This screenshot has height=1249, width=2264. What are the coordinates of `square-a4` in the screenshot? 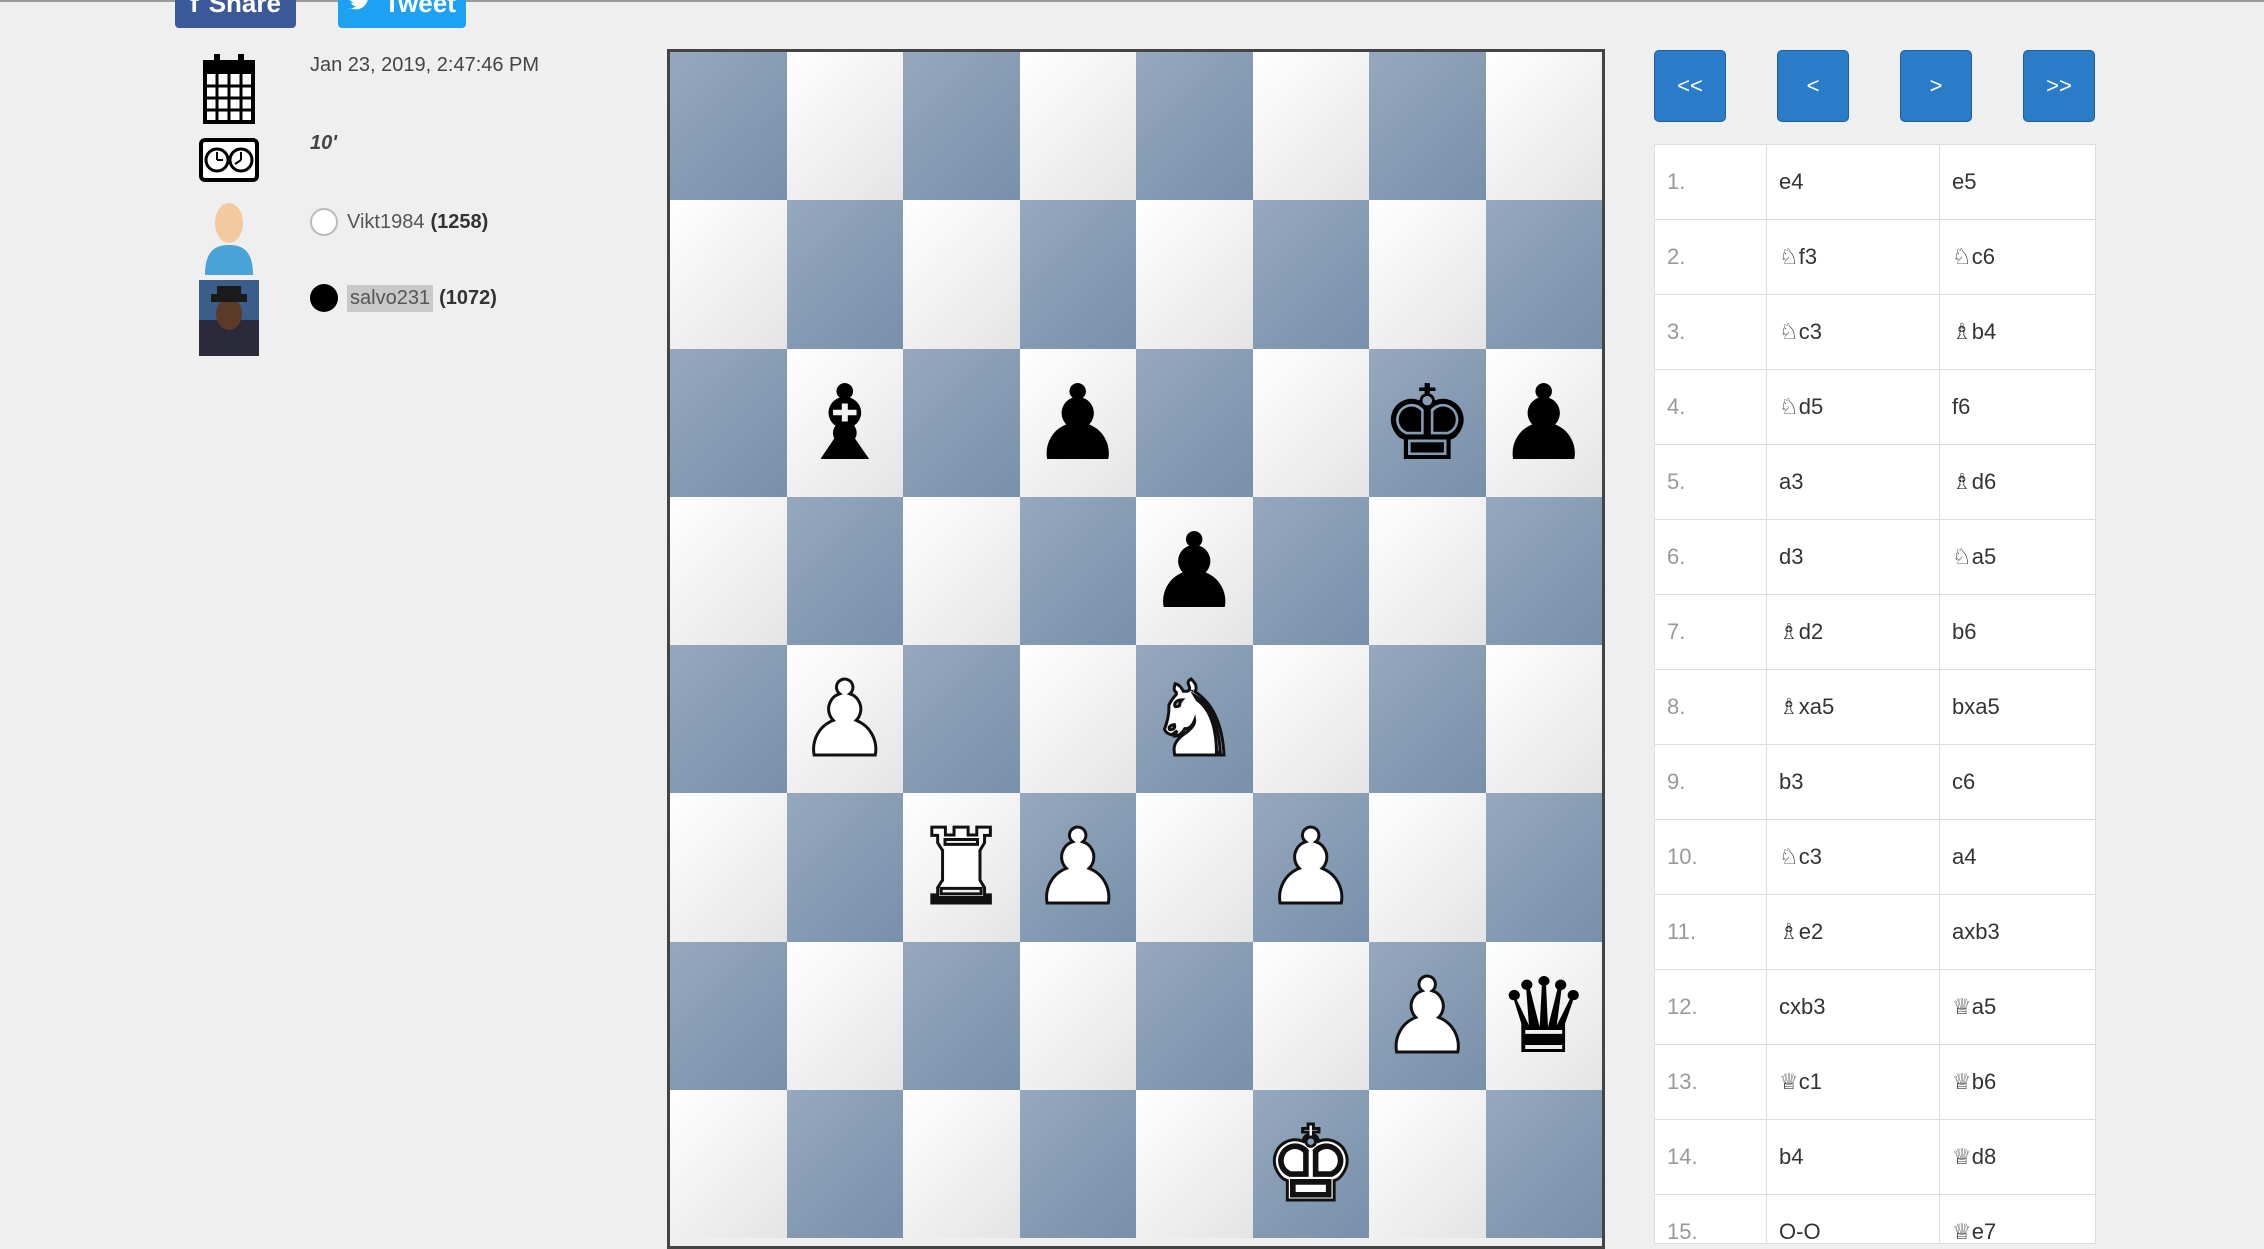 It's located at (728, 719).